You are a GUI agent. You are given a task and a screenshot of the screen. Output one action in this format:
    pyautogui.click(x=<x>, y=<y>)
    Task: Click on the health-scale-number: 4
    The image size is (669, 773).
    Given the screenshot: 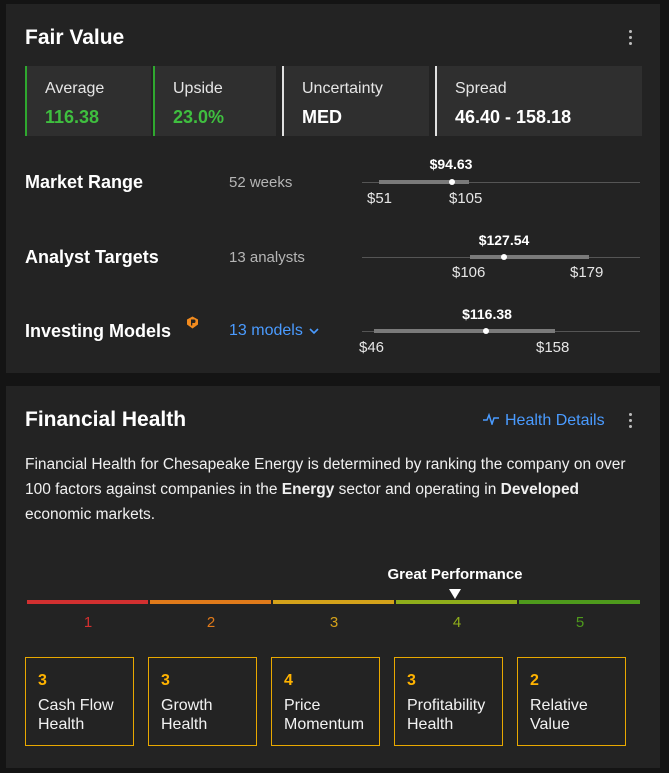 What is the action you would take?
    pyautogui.click(x=457, y=622)
    